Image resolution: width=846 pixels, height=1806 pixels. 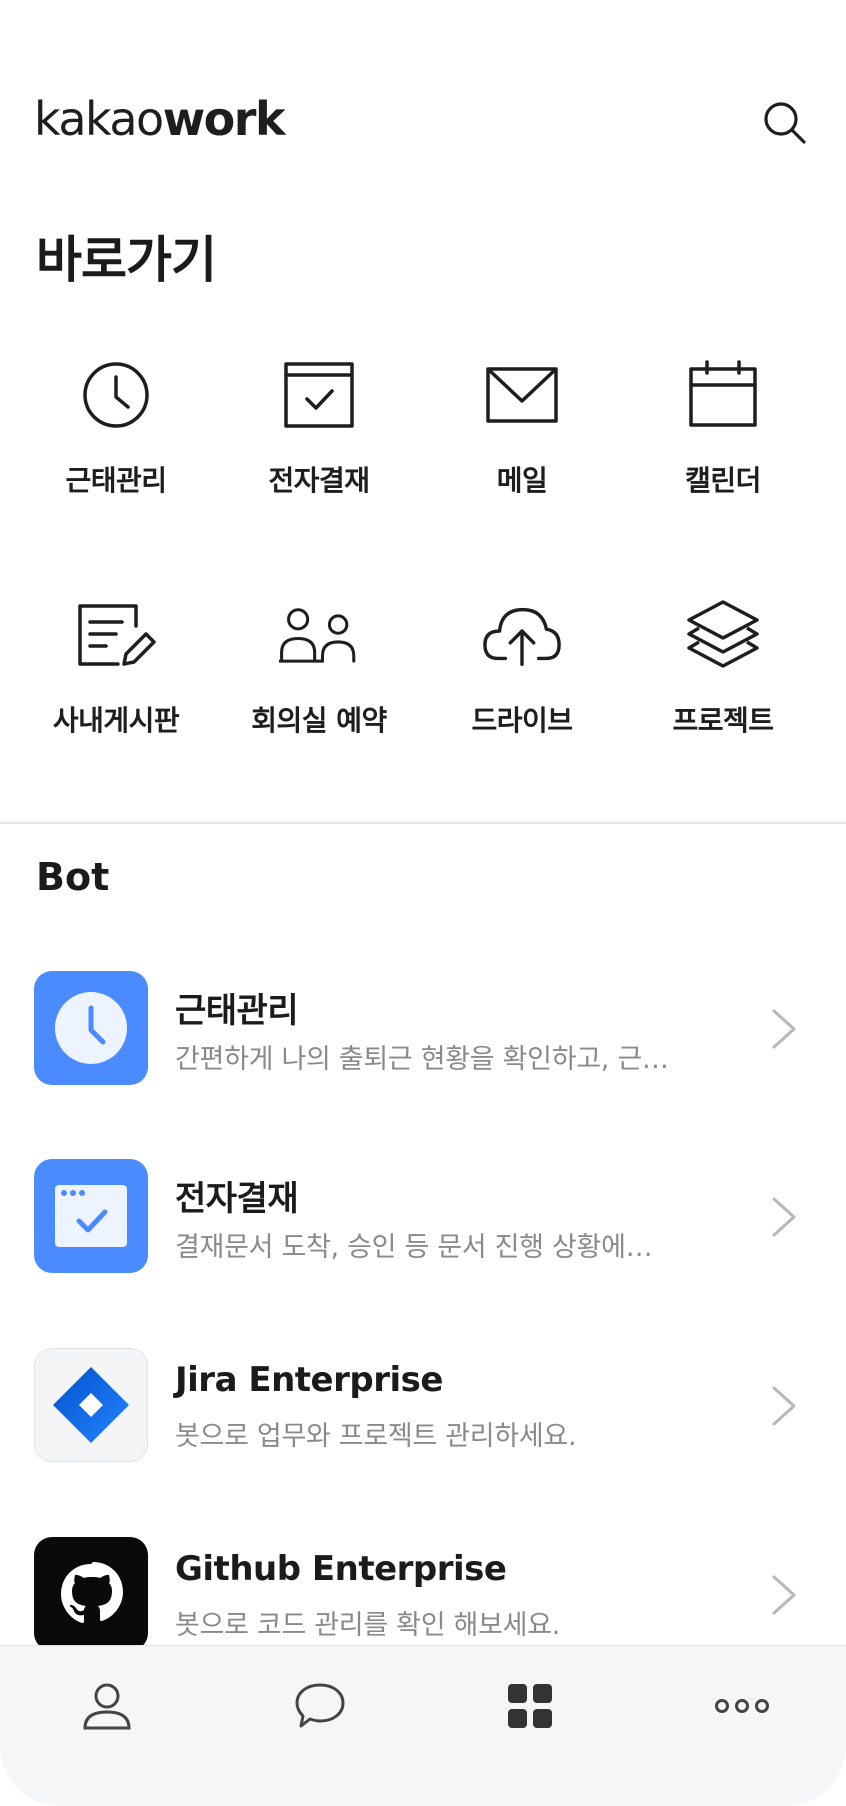 I want to click on shortcut-attendance: 근태관리, so click(x=116, y=455).